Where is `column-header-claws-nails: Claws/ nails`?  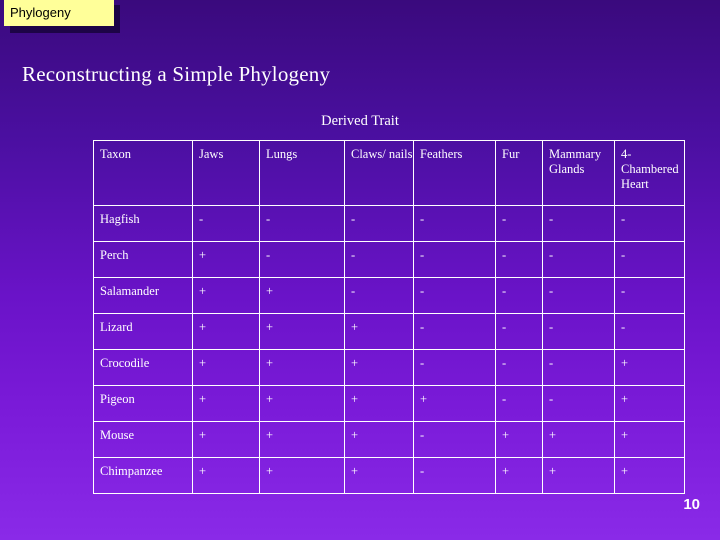 column-header-claws-nails: Claws/ nails is located at coordinates (379, 173).